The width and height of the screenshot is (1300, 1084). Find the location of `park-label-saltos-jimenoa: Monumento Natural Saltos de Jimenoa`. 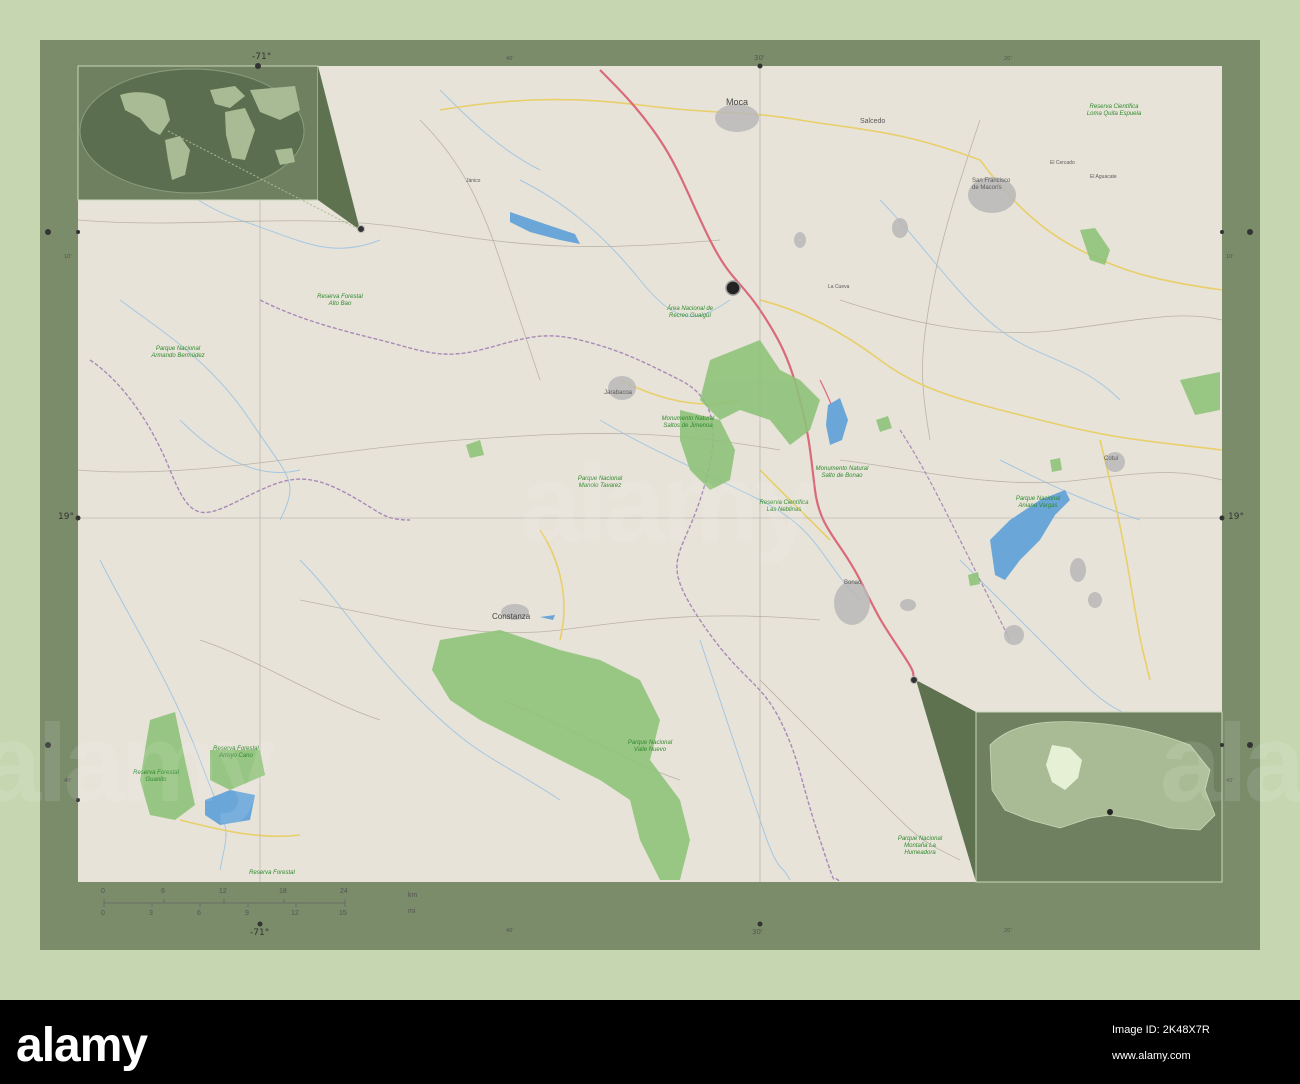

park-label-saltos-jimenoa: Monumento Natural Saltos de Jimenoa is located at coordinates (688, 422).